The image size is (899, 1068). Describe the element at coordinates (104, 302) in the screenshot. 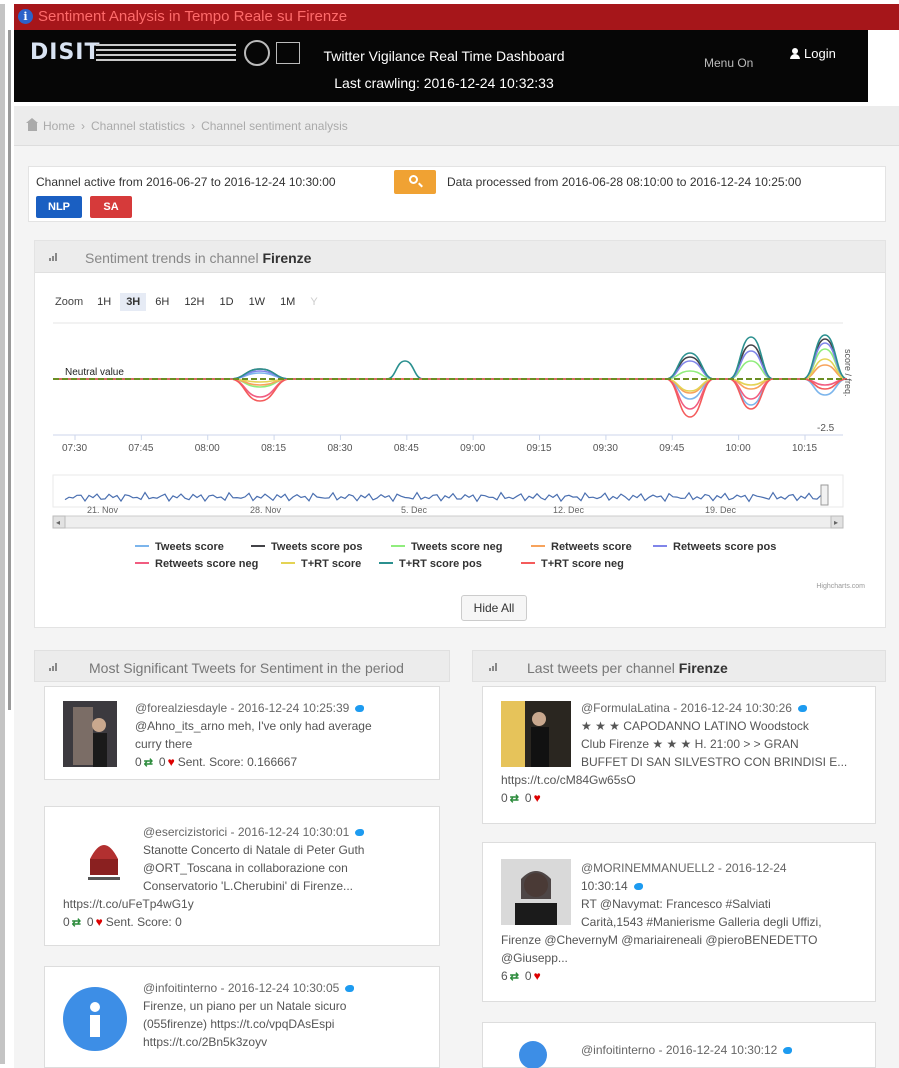

I see `zoom-1h: 1H` at that location.